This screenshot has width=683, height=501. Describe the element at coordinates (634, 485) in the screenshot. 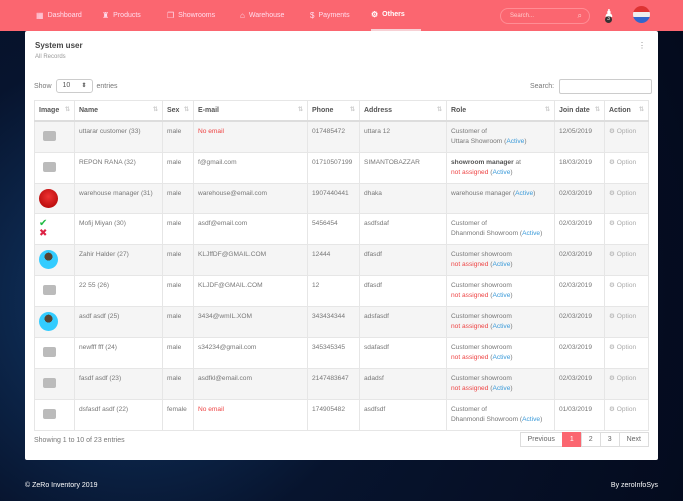

I see `footer-credit: By zeroInfoSys` at that location.